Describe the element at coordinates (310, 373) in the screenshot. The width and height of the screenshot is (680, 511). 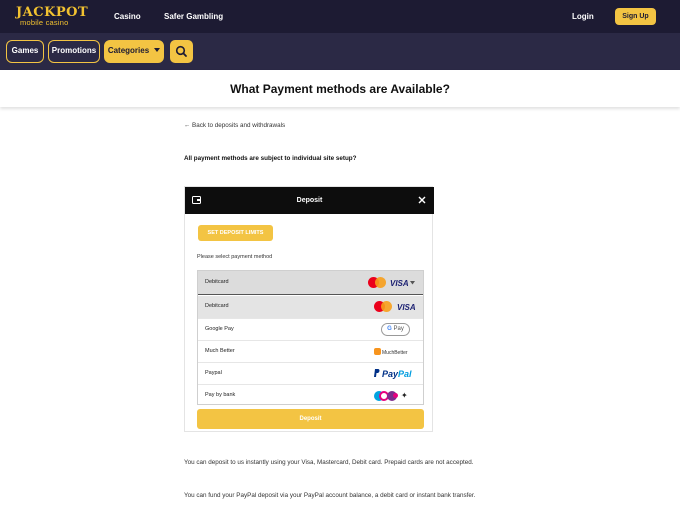
I see `option-paypal: Paypal PayPal` at that location.